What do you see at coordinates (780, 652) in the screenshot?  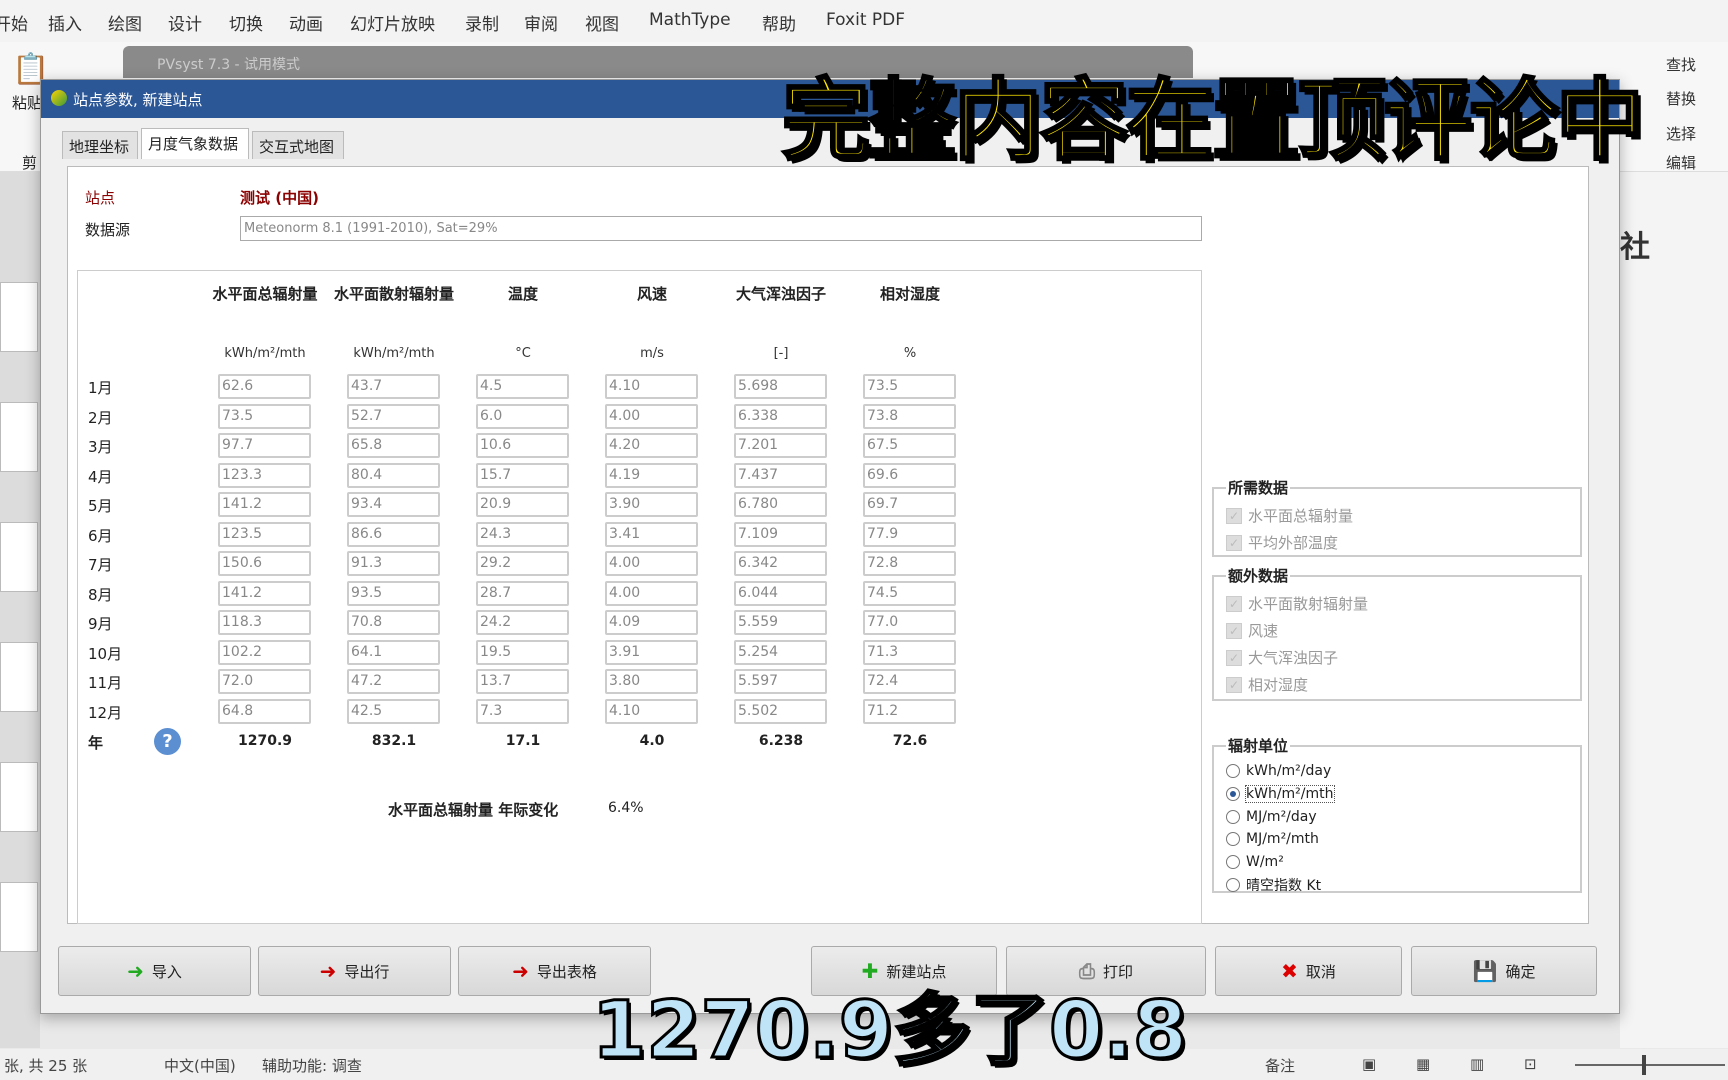 I see `table-cell-input: 5.254` at bounding box center [780, 652].